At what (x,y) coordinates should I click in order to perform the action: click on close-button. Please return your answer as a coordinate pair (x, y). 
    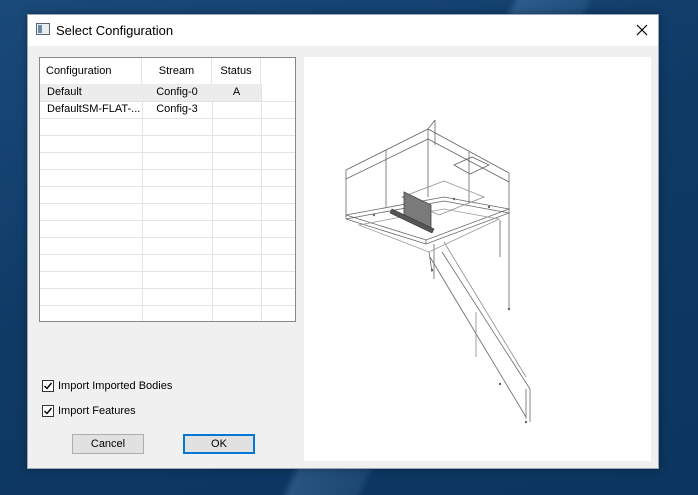
    Looking at the image, I should click on (642, 30).